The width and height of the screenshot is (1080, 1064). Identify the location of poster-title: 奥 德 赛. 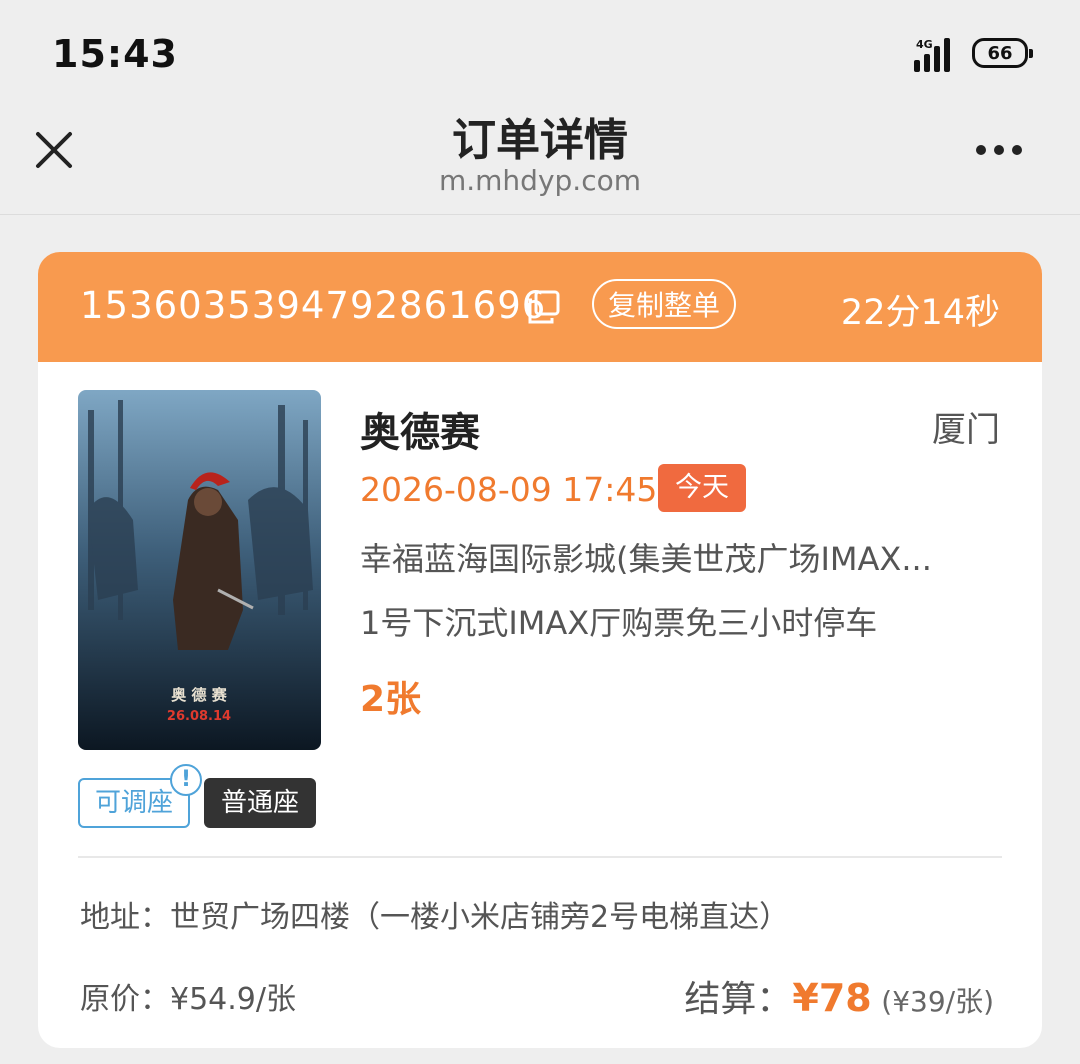
(199, 695).